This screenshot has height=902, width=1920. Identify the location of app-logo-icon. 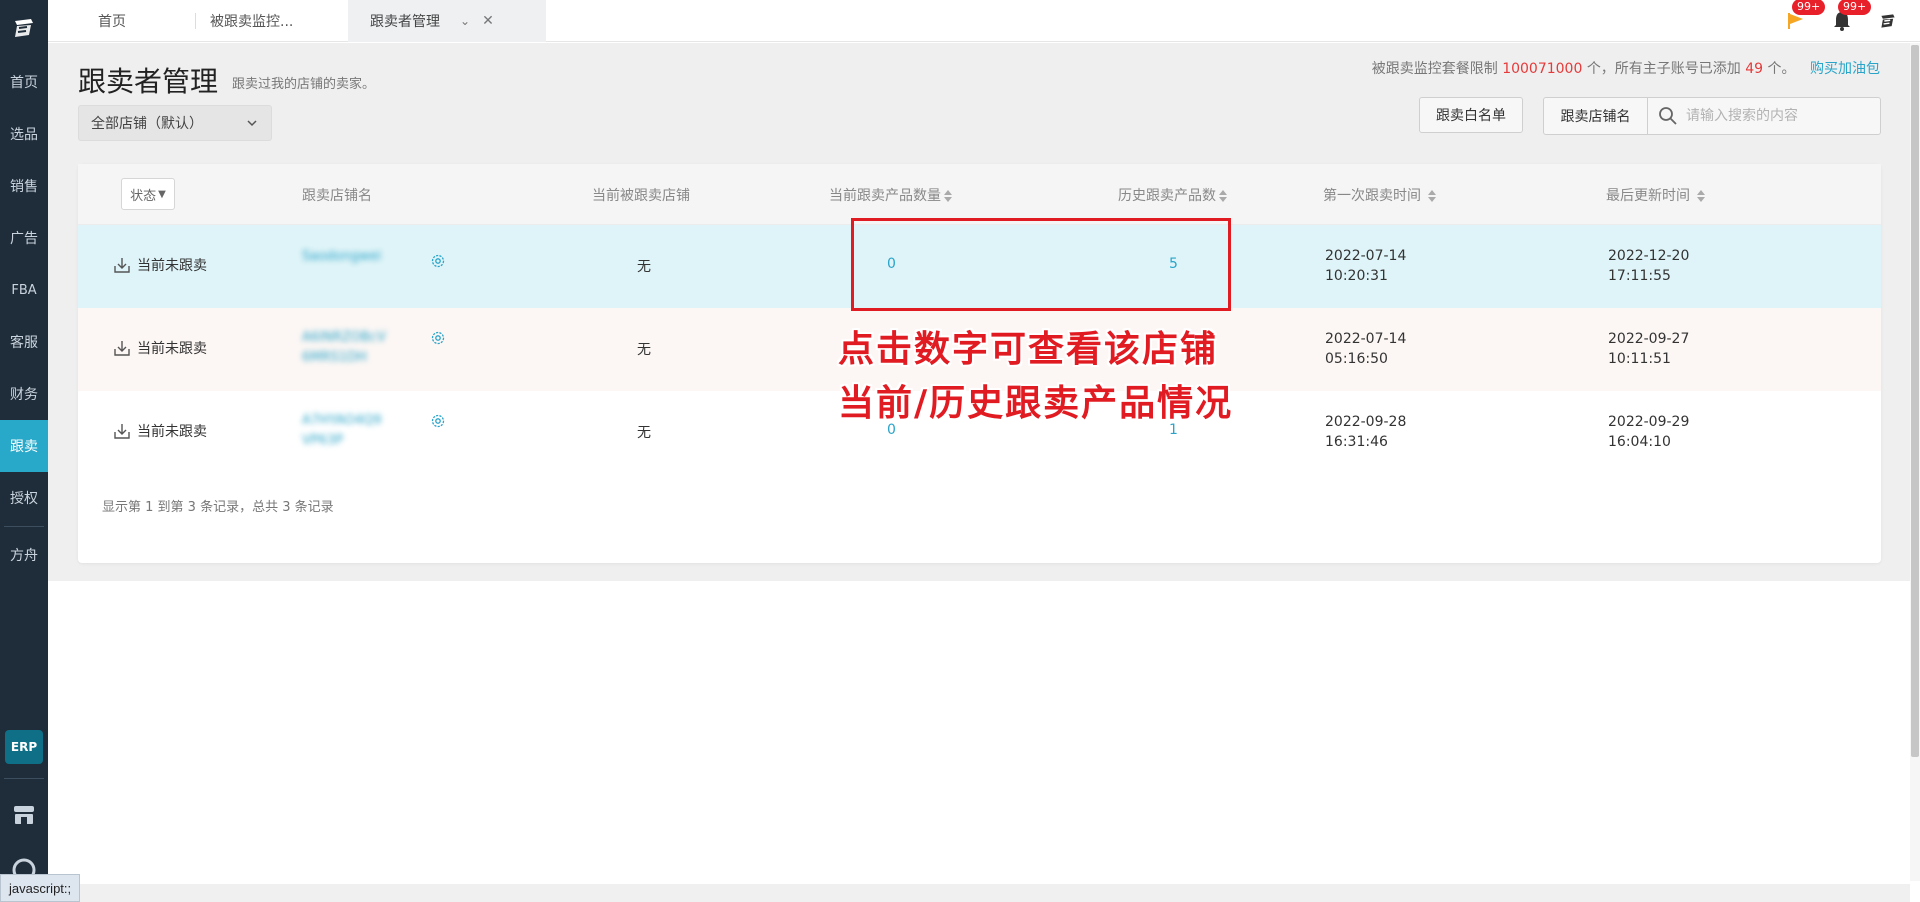
(24, 28).